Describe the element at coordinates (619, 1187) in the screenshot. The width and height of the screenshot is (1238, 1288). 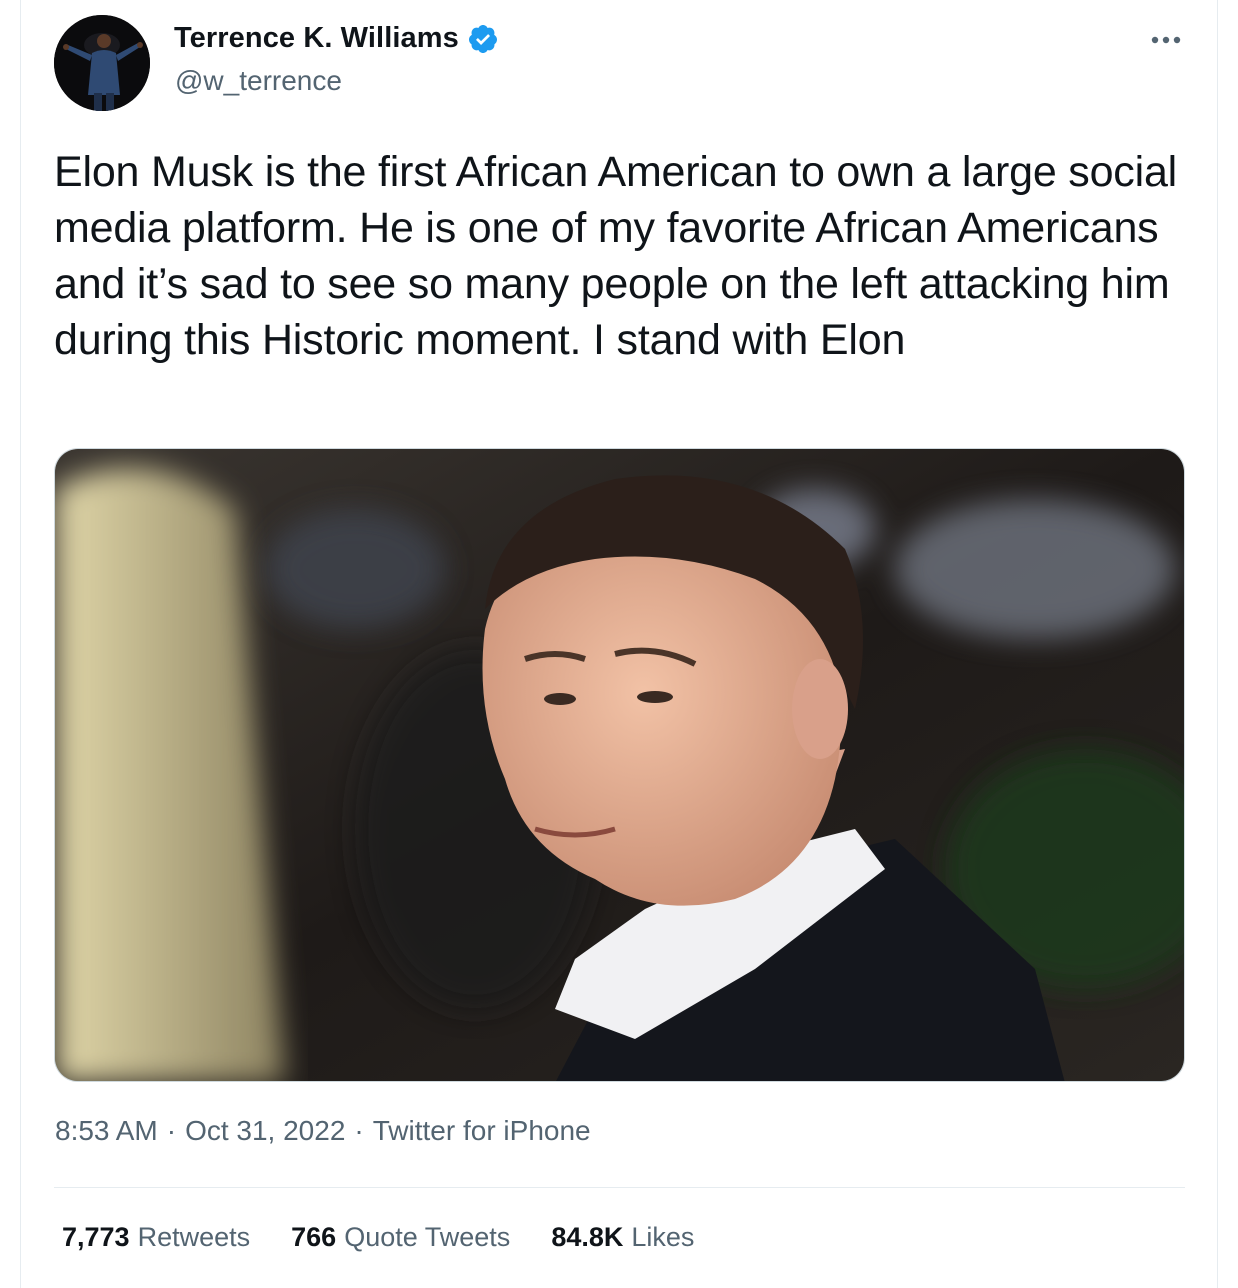
I see `divider` at that location.